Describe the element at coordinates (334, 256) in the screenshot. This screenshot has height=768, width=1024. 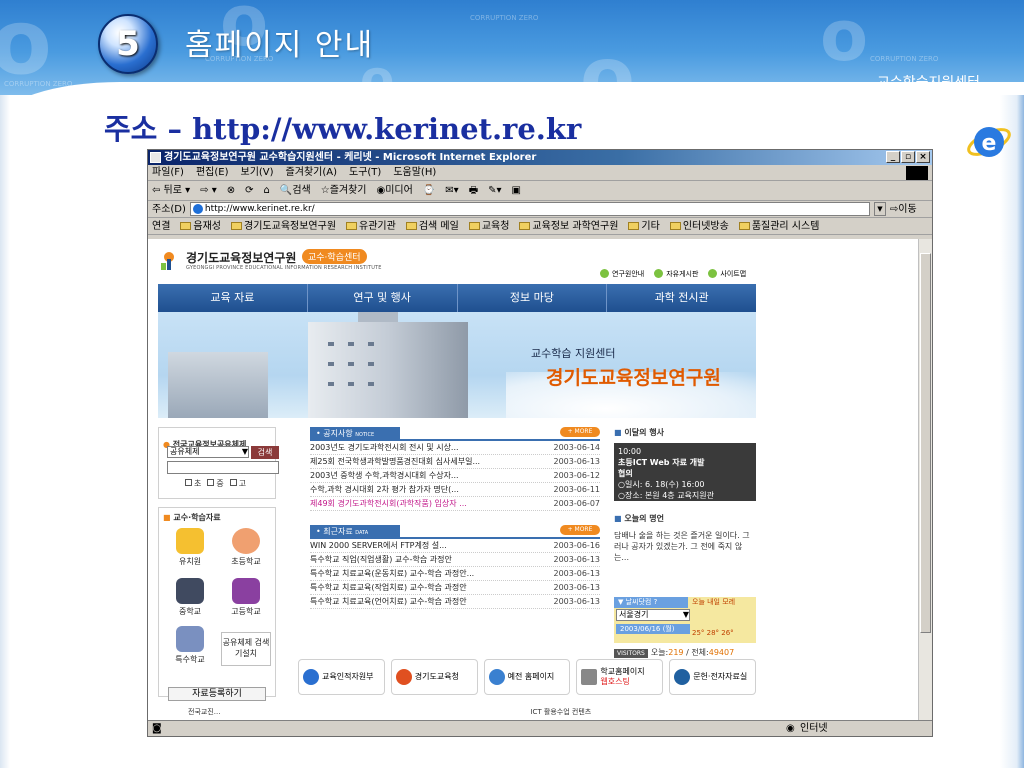
I see `site-section-tag: 교수·학습센터` at that location.